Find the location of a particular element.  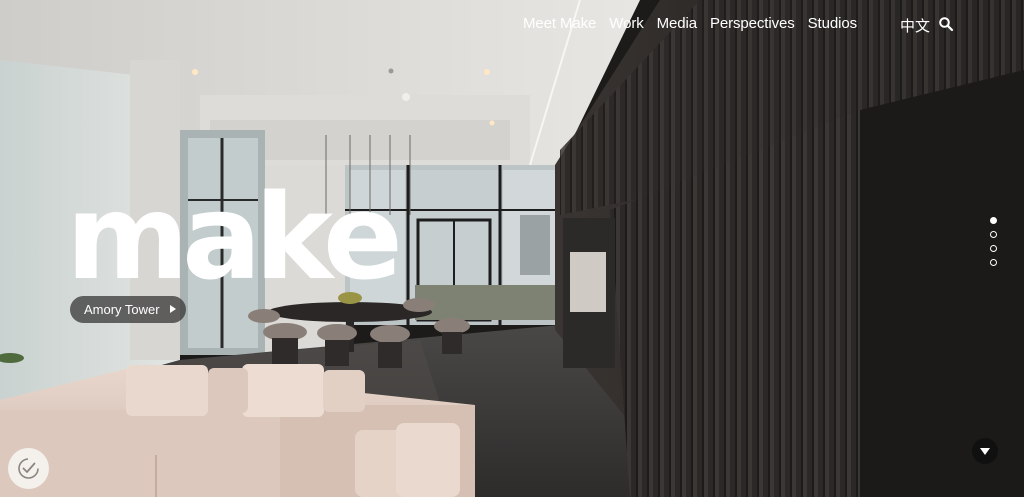

make-logo: make is located at coordinates (234, 237).